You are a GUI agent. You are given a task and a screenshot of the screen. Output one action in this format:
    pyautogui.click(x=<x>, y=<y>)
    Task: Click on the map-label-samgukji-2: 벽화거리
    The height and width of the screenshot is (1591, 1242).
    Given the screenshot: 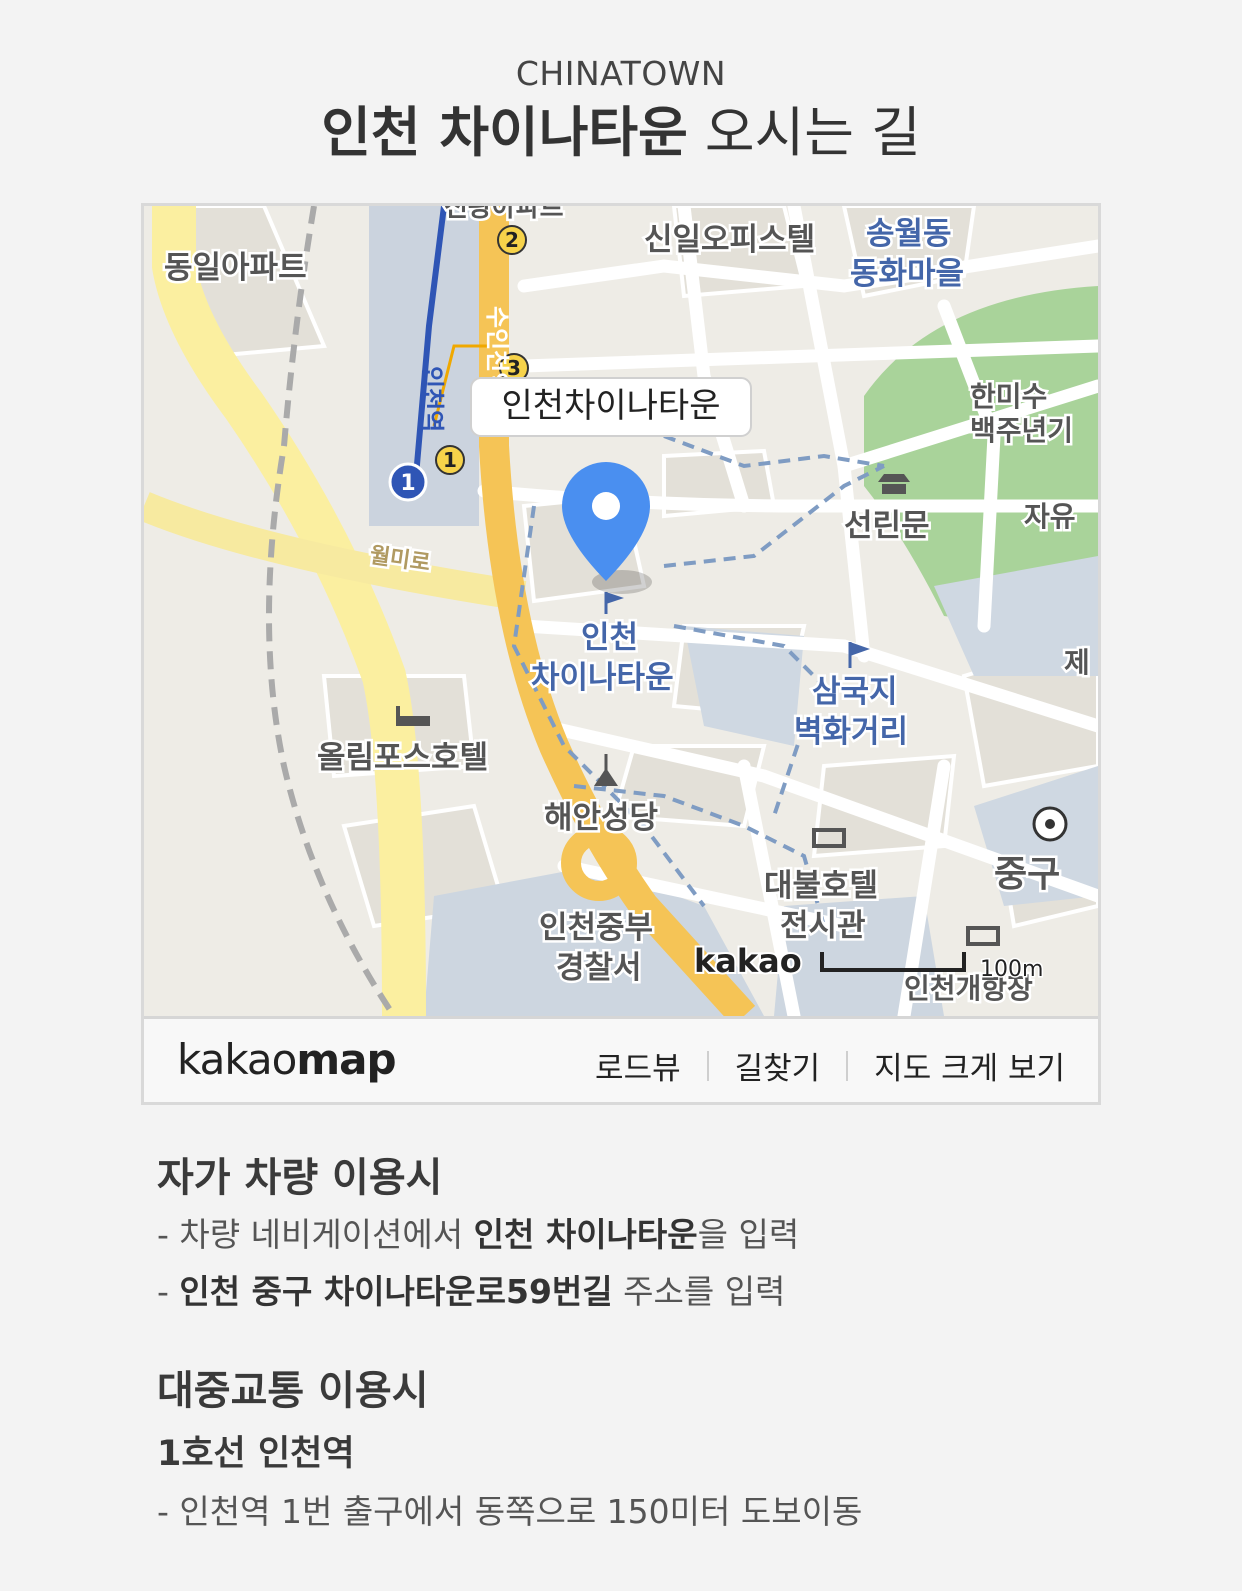 What is the action you would take?
    pyautogui.click(x=851, y=732)
    